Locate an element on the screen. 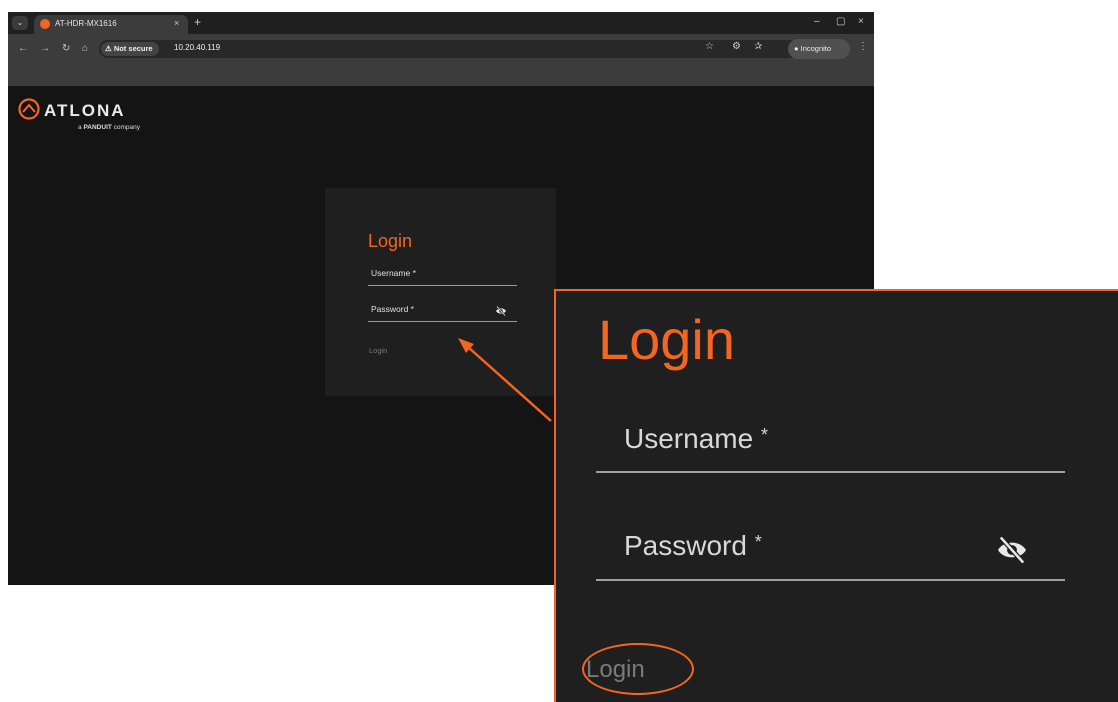 This screenshot has width=1118, height=702. zoom-password-required: * is located at coordinates (758, 542).